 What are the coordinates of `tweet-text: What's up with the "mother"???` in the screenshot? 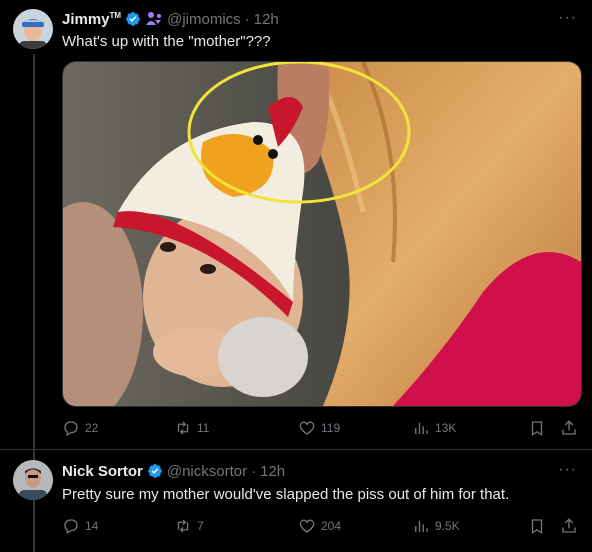 It's located at (166, 41).